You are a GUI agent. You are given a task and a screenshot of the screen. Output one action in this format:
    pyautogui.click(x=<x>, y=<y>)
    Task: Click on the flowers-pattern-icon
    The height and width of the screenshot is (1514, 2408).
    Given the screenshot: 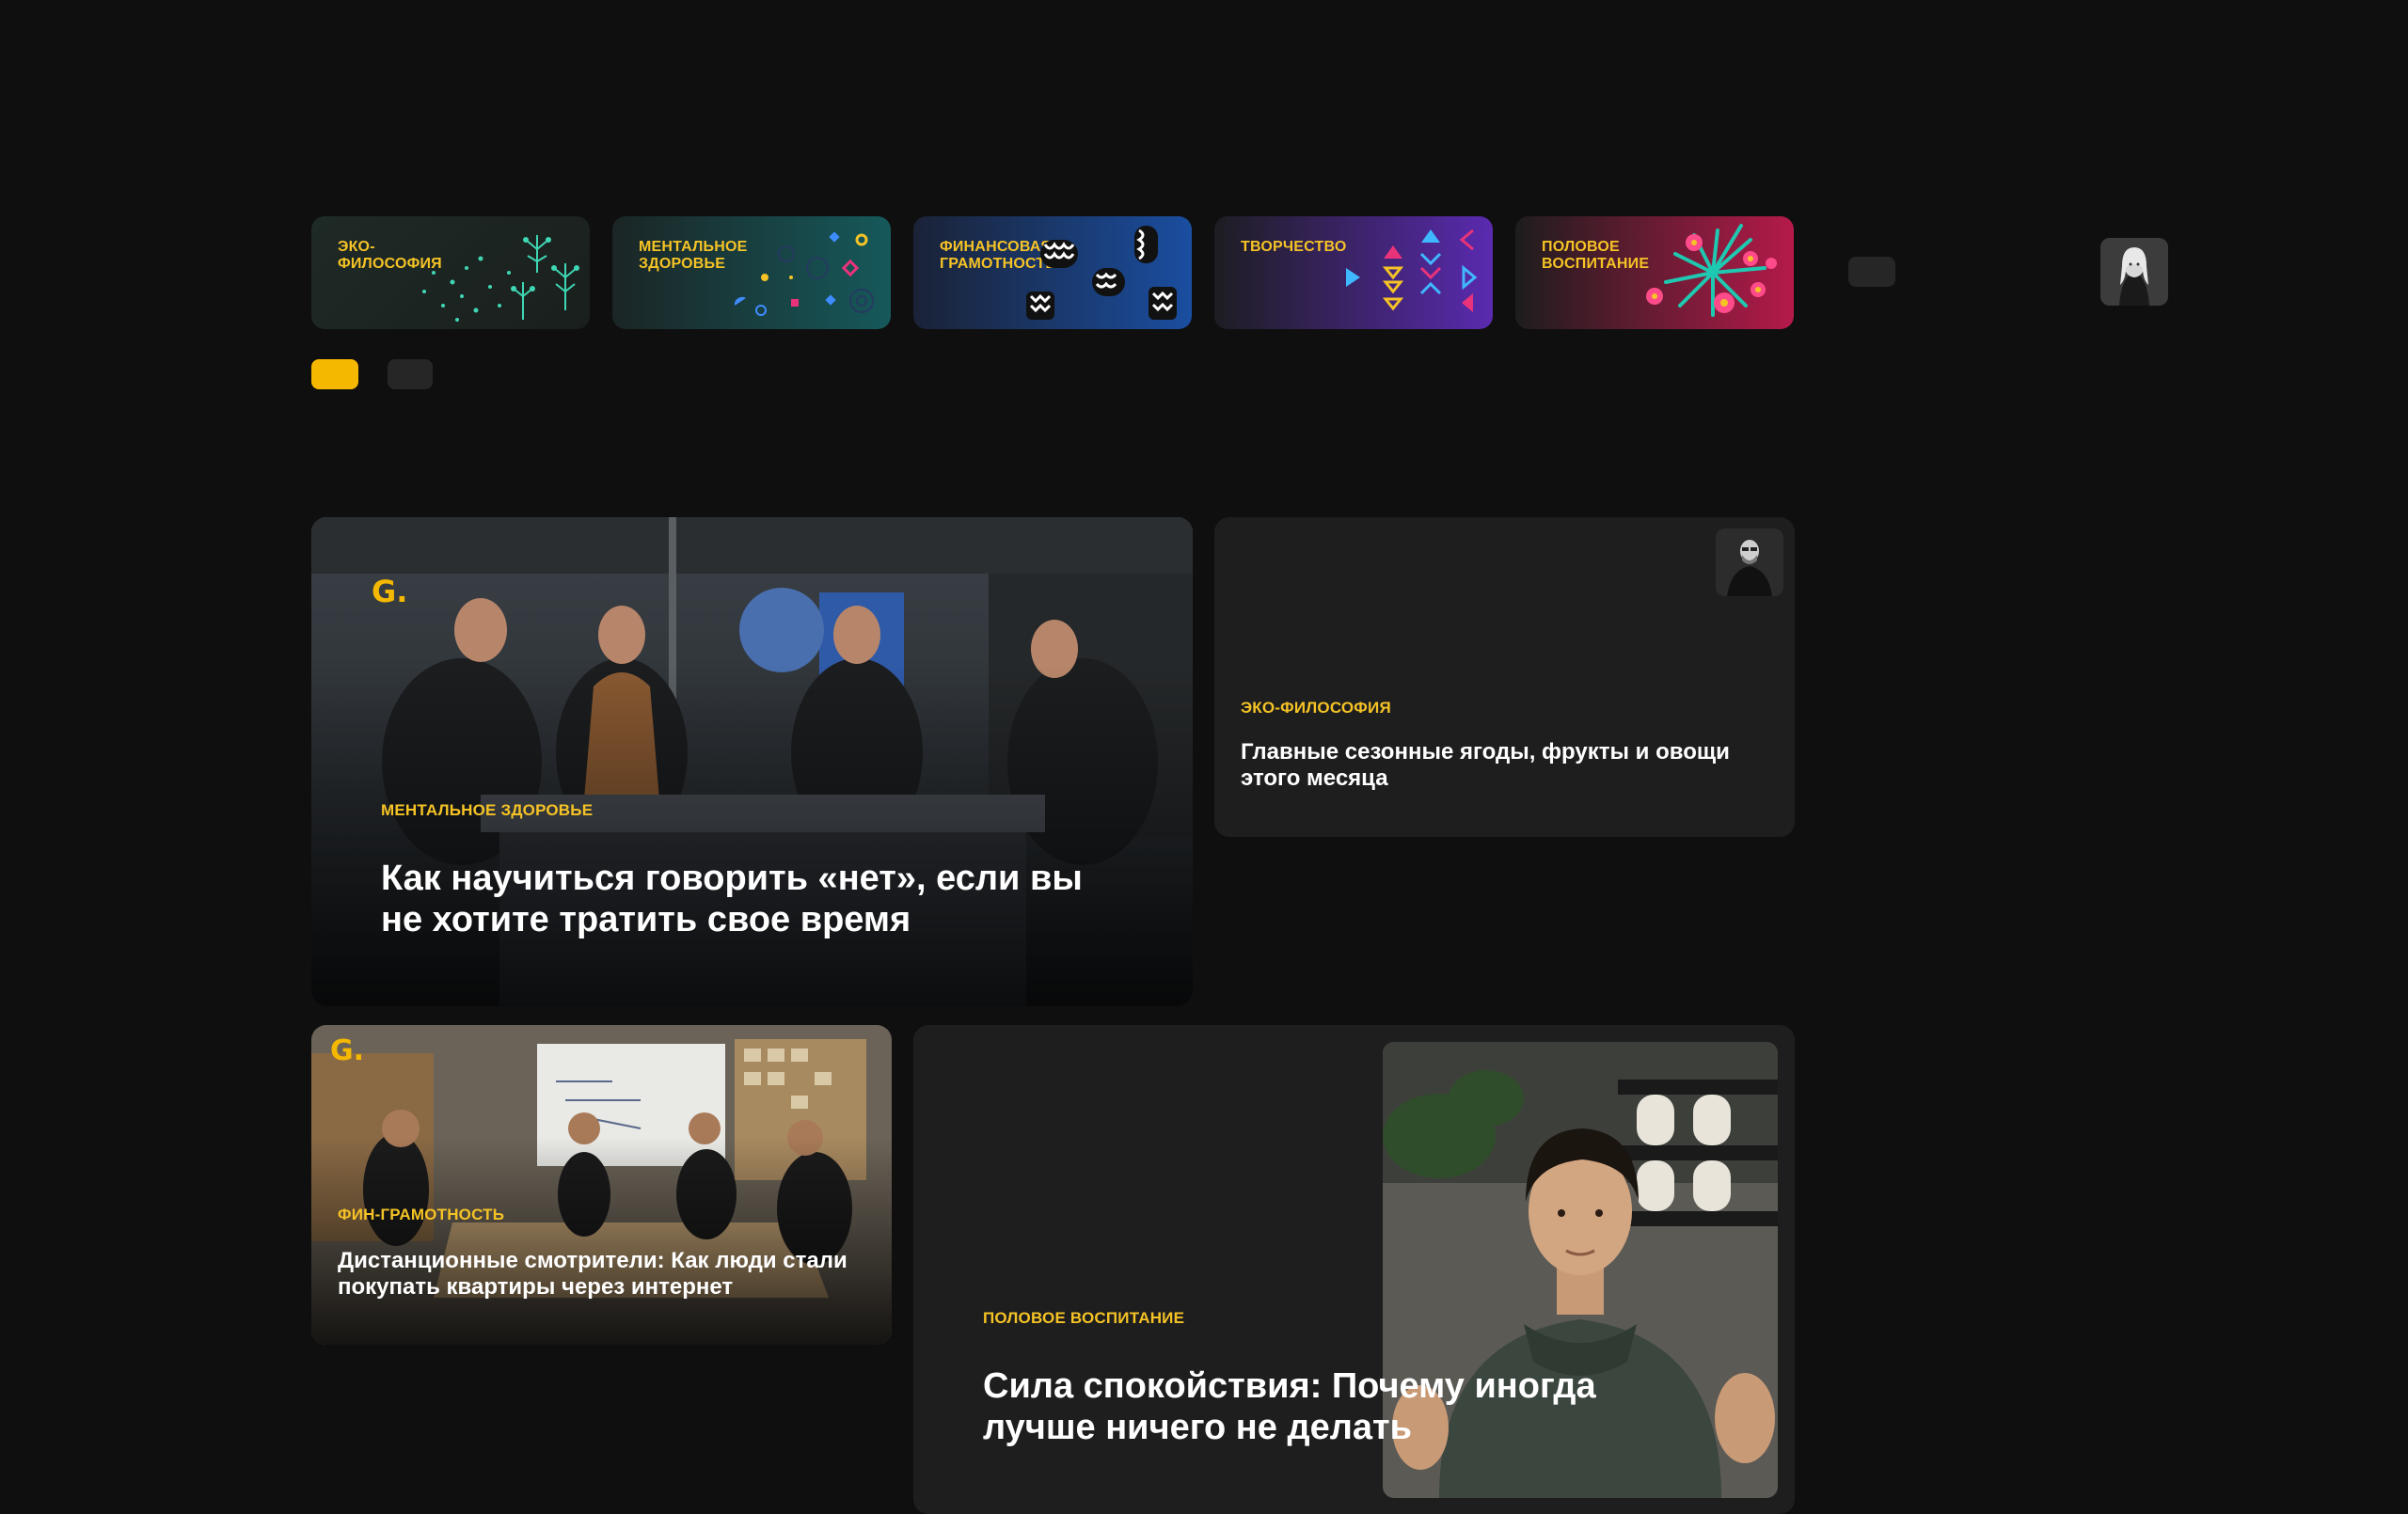 What is the action you would take?
    pyautogui.click(x=1712, y=270)
    